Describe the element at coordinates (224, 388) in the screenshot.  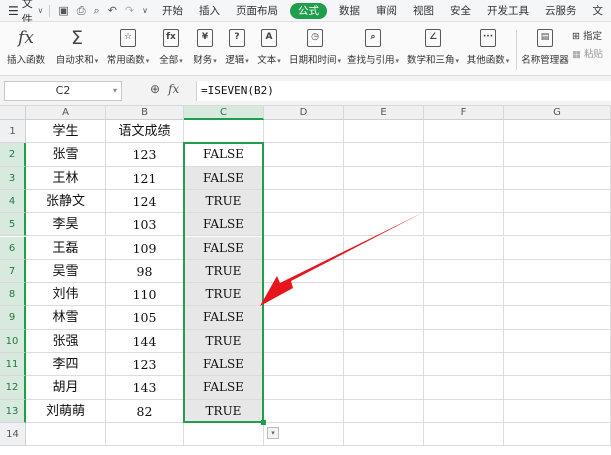
I see `cell-C12: FALSE` at that location.